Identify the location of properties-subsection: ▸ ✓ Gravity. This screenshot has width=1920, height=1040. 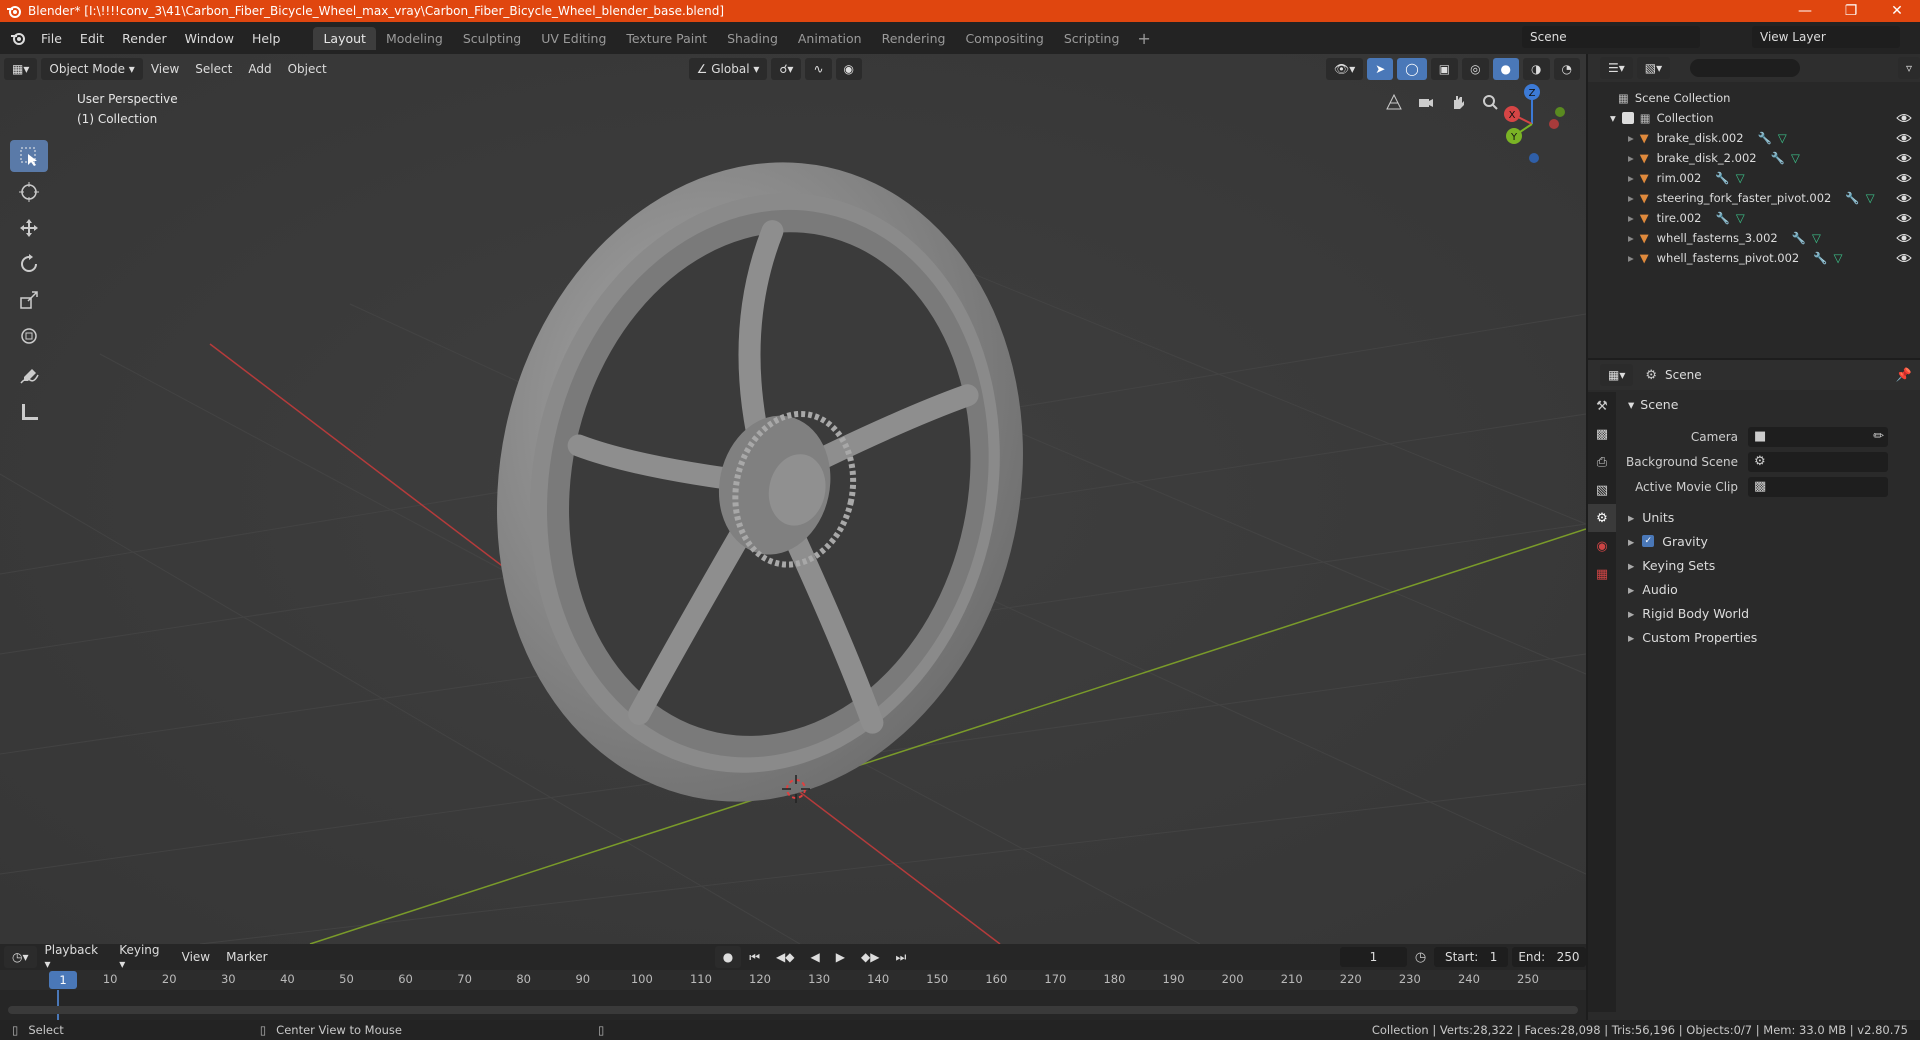
(1769, 541).